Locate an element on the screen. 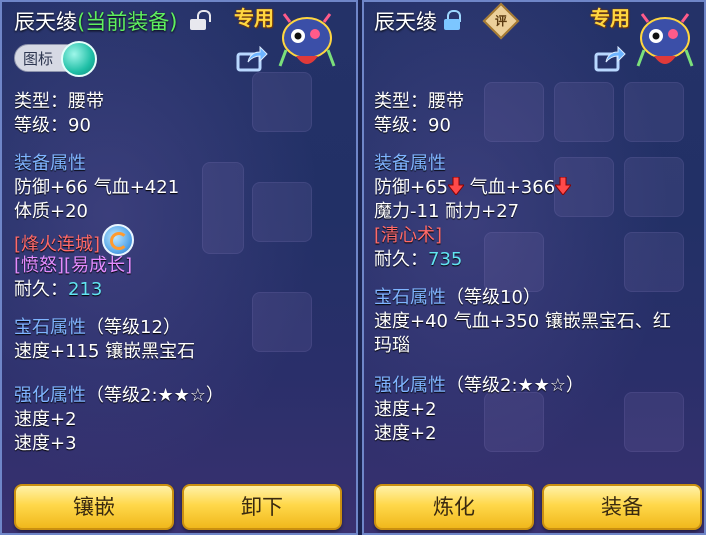 This screenshot has height=535, width=706. gem-line: 玛瑙 is located at coordinates (392, 345).